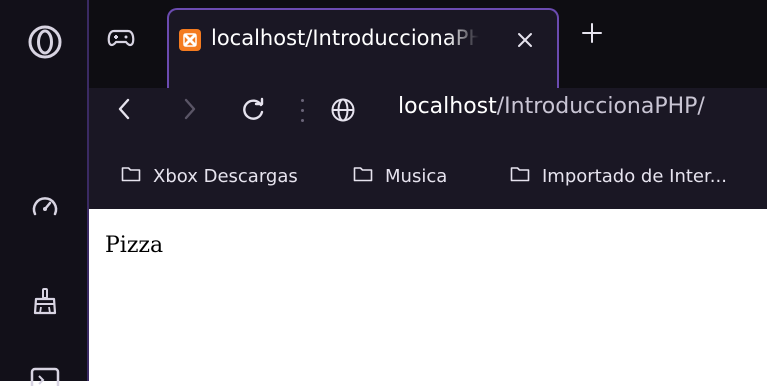 Image resolution: width=767 pixels, height=386 pixels. What do you see at coordinates (343, 110) in the screenshot?
I see `globe-icon` at bounding box center [343, 110].